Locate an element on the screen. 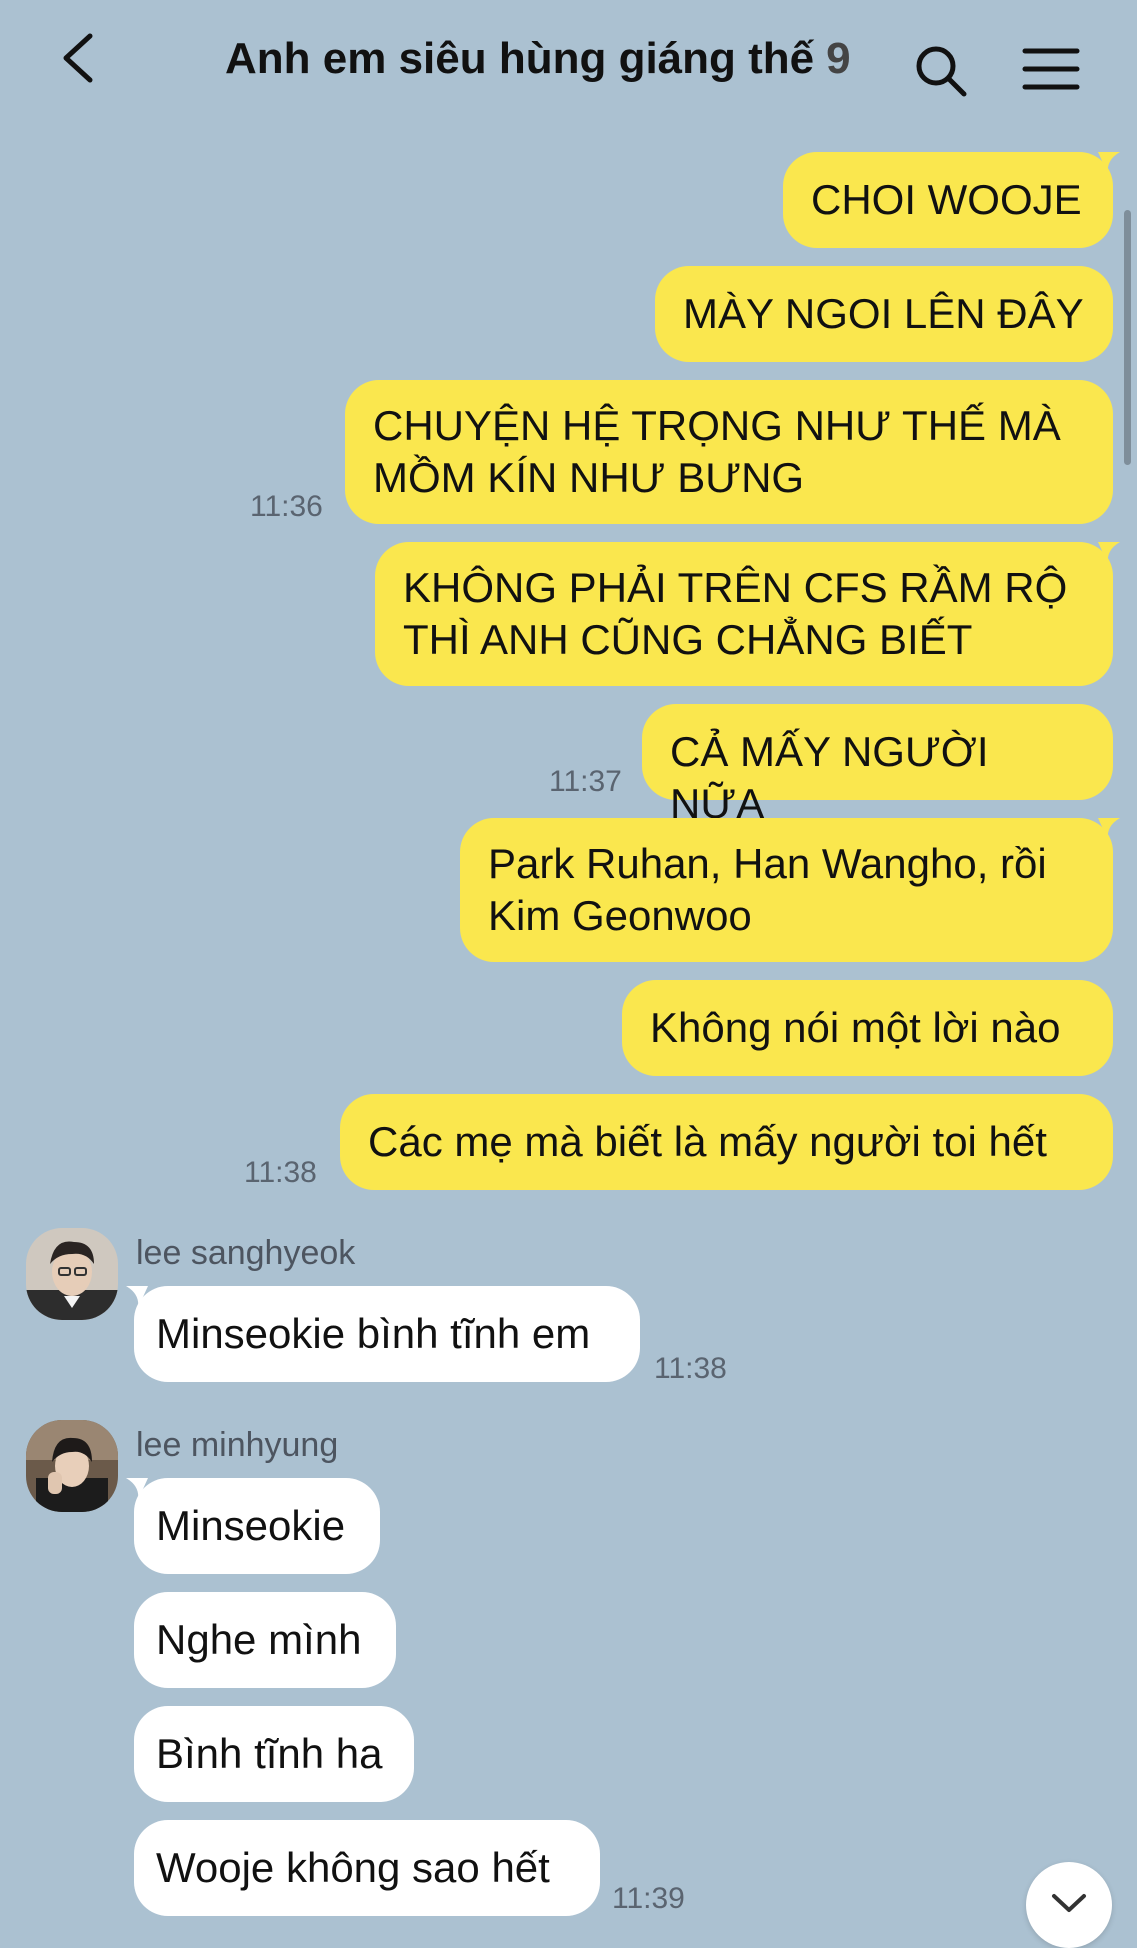  their-message-bubble: Nghe mình is located at coordinates (265, 1640).